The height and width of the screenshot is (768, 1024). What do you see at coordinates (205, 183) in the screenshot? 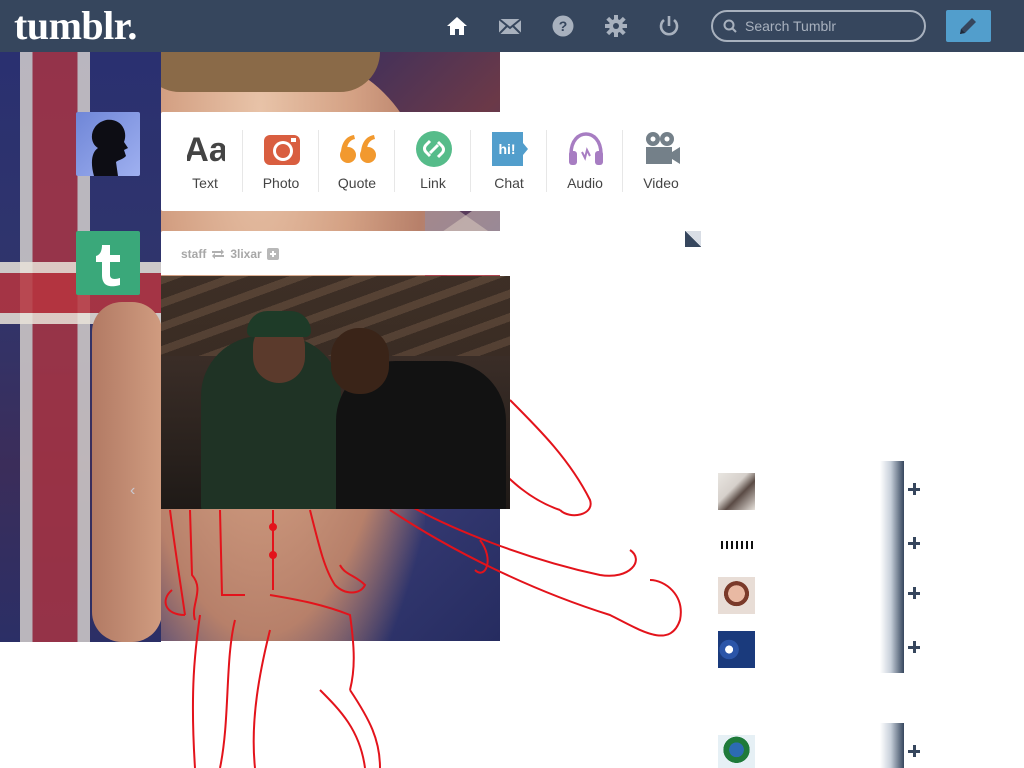
I see `post-type-label: Text` at bounding box center [205, 183].